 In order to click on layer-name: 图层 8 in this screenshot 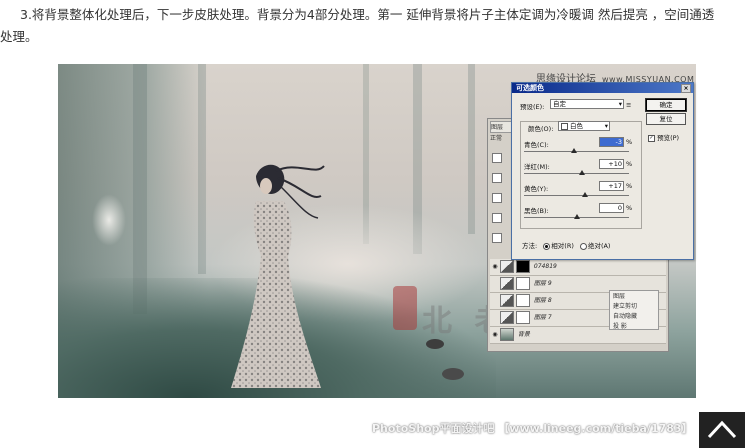, I will do `click(542, 300)`.